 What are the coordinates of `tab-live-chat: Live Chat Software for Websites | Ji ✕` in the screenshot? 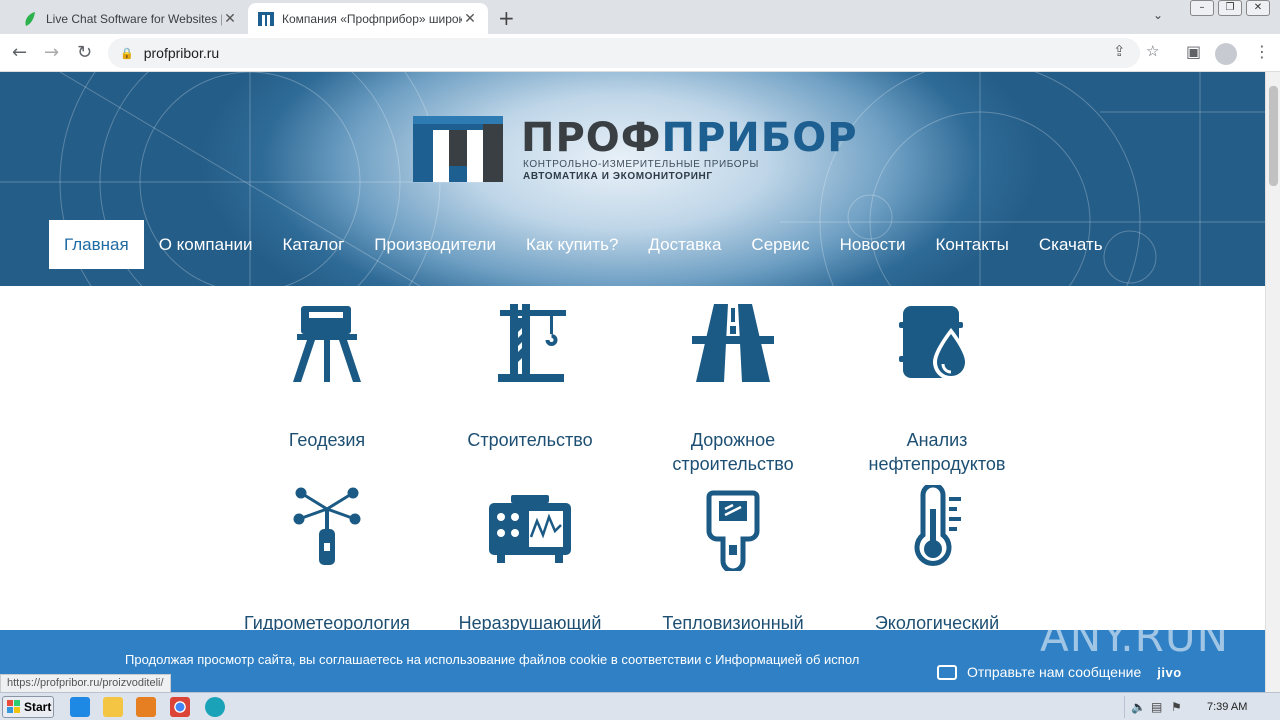 It's located at (130, 18).